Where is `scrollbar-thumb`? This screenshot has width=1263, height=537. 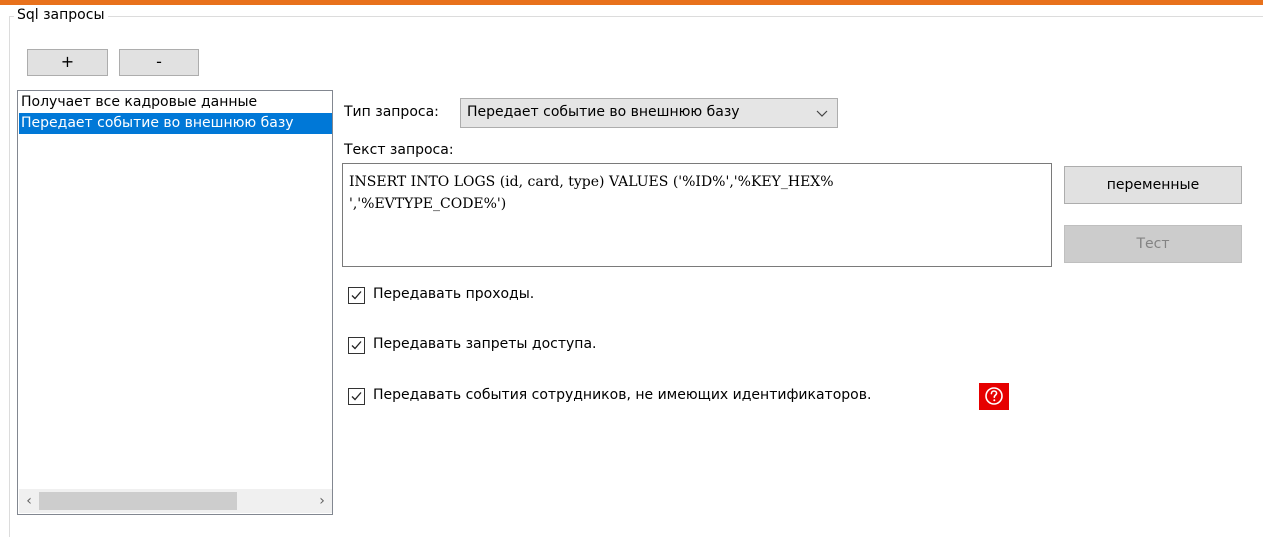 scrollbar-thumb is located at coordinates (138, 501).